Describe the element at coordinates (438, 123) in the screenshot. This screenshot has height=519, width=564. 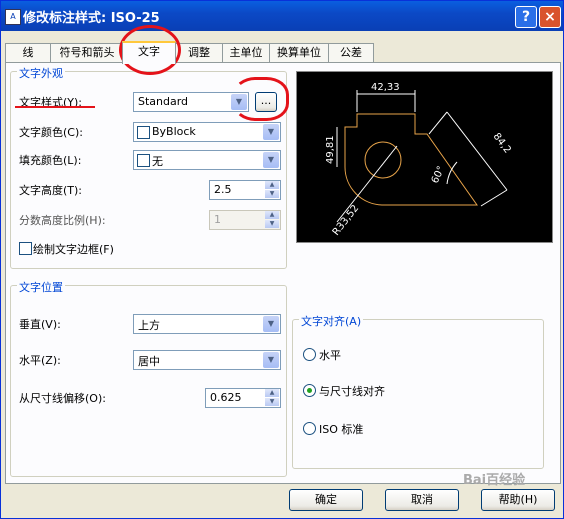
I see `preview-ext-right-a` at that location.